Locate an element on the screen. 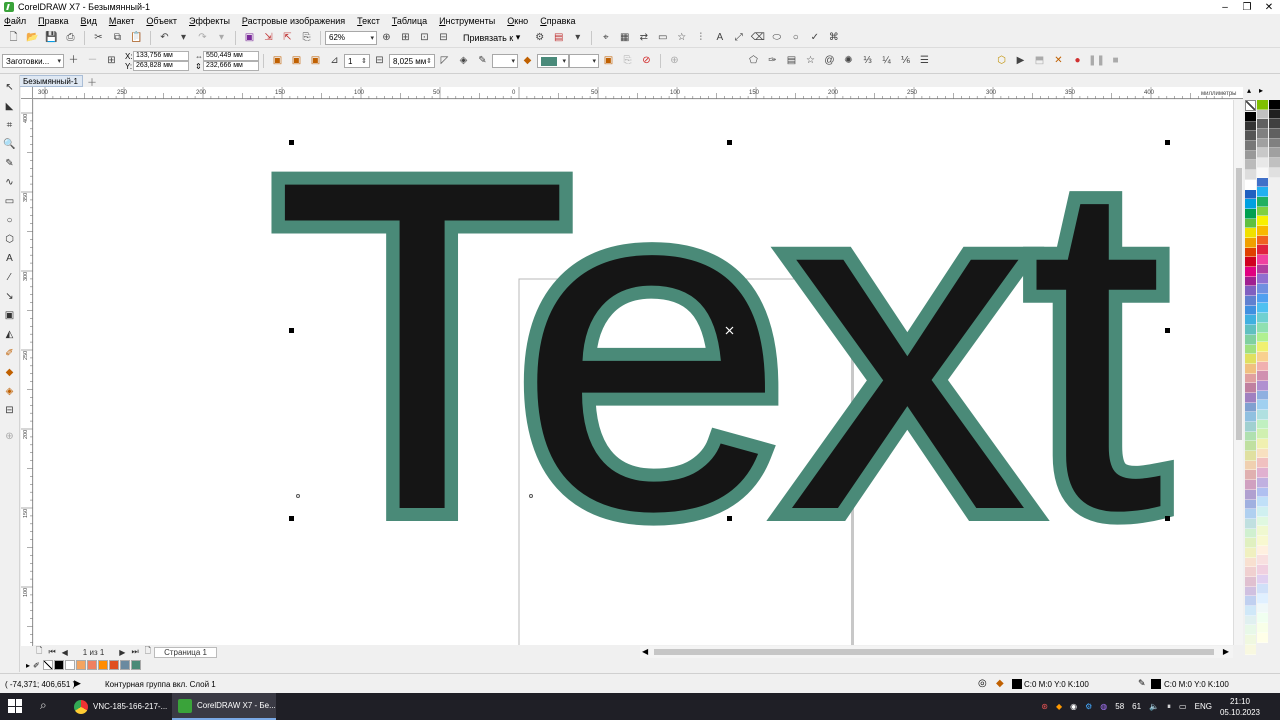 This screenshot has height=720, width=1280. language-indicator: ENG is located at coordinates (1203, 706).